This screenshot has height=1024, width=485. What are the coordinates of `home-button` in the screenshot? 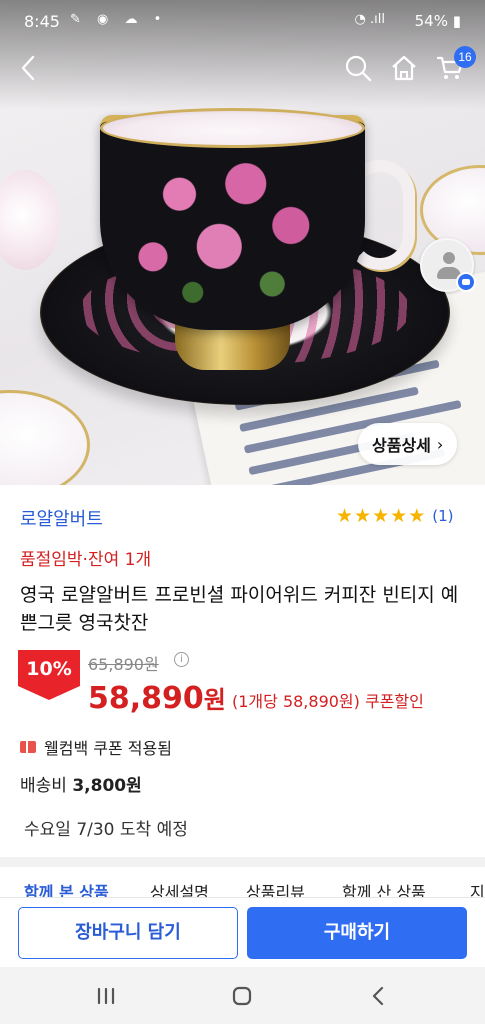 It's located at (404, 68).